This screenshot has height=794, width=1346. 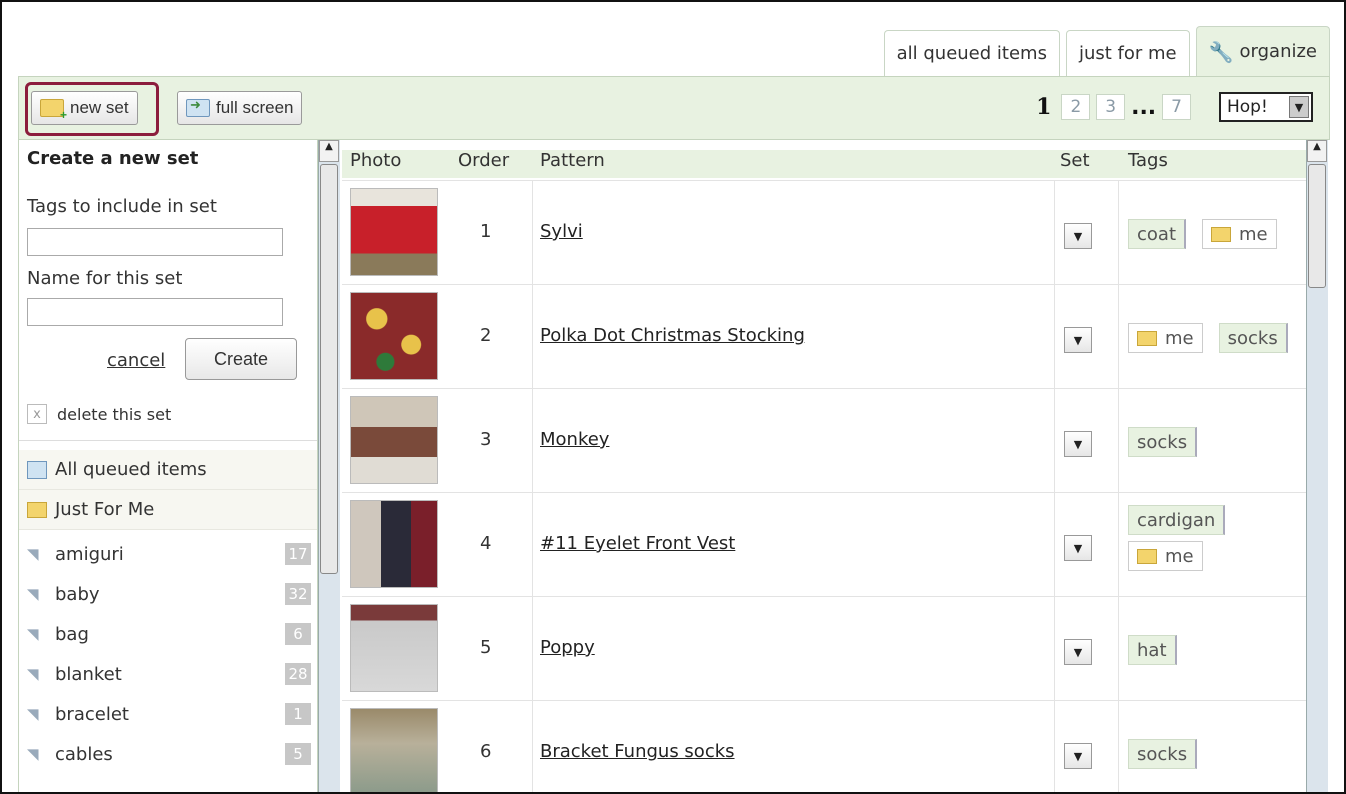 What do you see at coordinates (105, 509) in the screenshot?
I see `sidebar-item-label: Just For Me` at bounding box center [105, 509].